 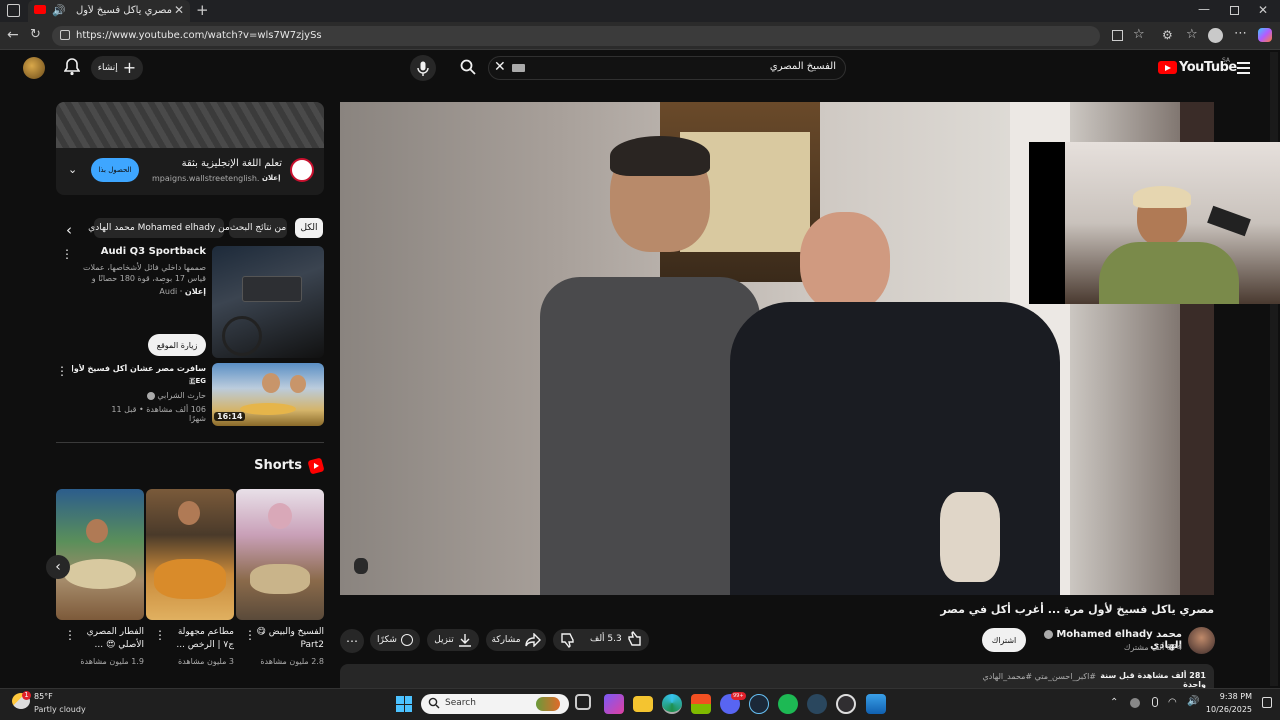 I want to click on refresh-icon: ↻, so click(x=35, y=34).